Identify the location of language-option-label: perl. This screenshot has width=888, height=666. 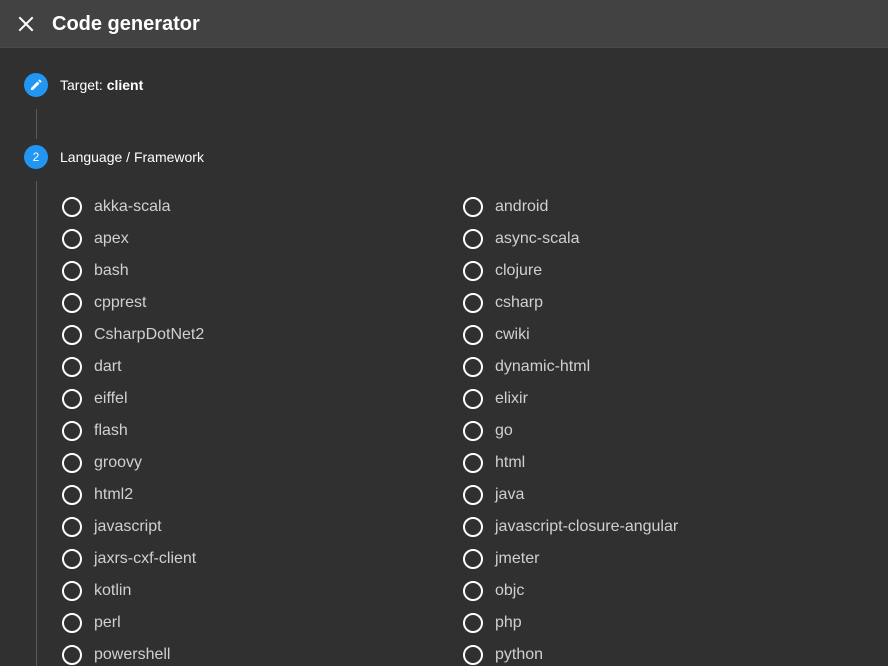
(107, 622).